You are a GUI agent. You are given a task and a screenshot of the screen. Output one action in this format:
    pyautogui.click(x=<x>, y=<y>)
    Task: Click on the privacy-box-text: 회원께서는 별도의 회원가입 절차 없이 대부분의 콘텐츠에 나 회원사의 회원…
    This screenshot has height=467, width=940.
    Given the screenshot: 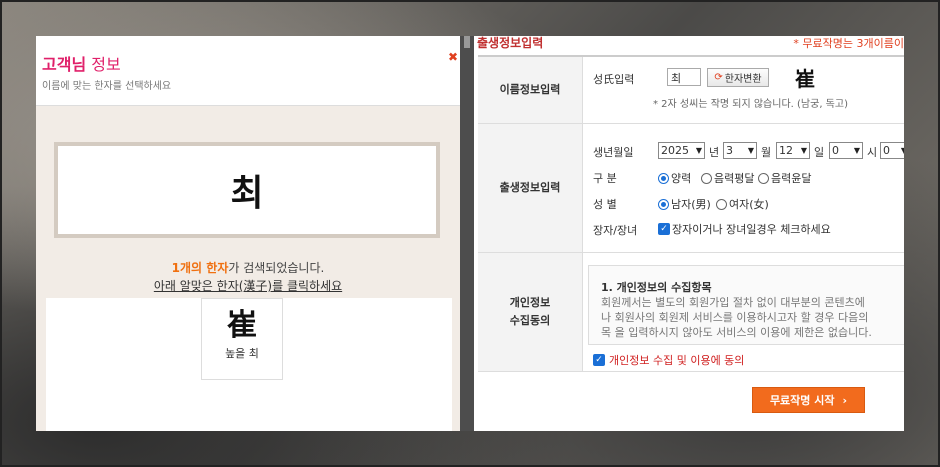 What is the action you would take?
    pyautogui.click(x=752, y=317)
    